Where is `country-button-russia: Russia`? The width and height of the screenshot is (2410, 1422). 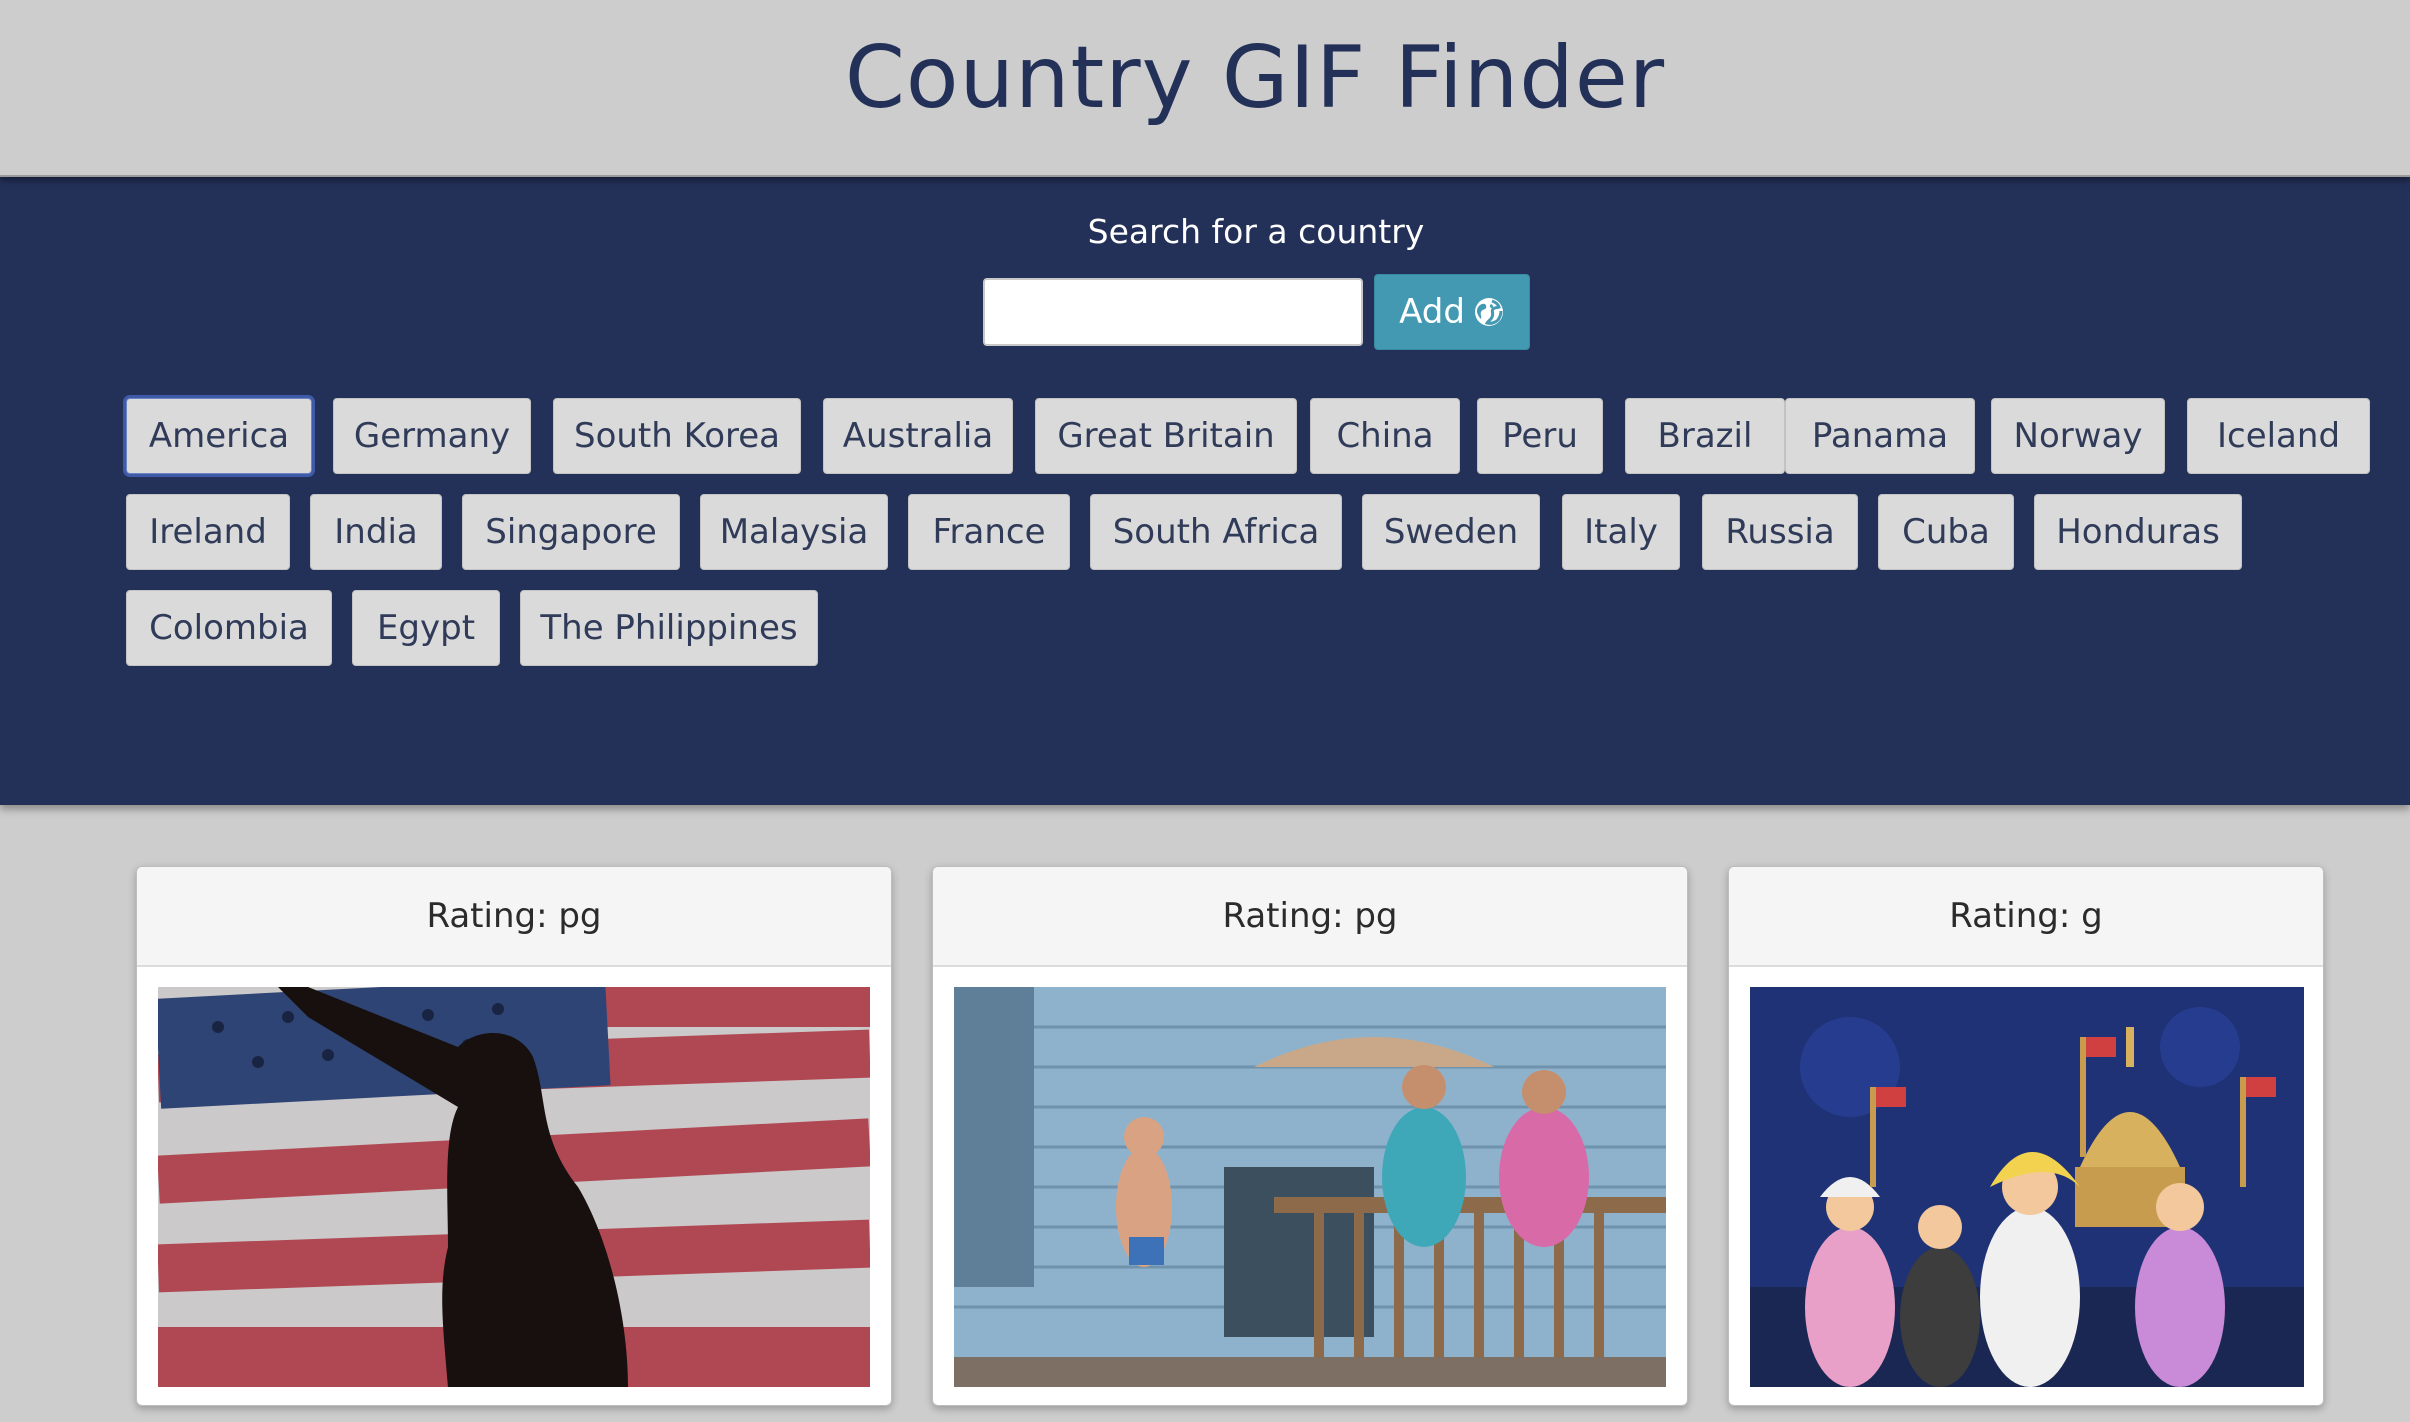
country-button-russia: Russia is located at coordinates (1780, 532).